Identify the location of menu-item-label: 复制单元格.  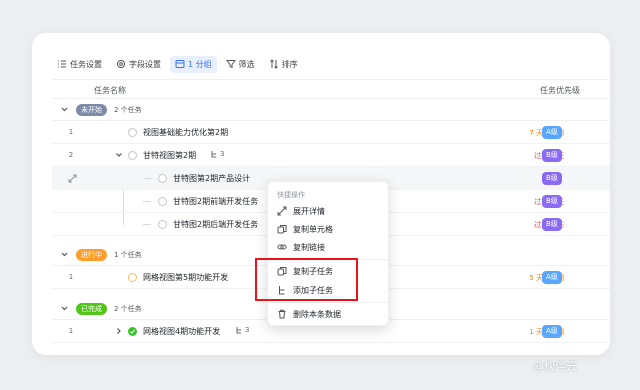
(313, 229).